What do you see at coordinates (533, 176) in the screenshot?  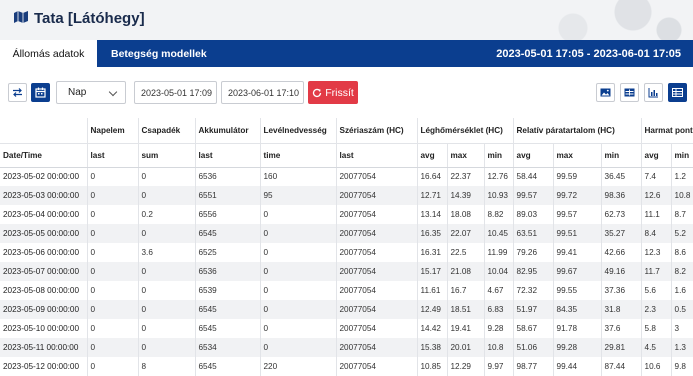 I see `table-cell: 58.44` at bounding box center [533, 176].